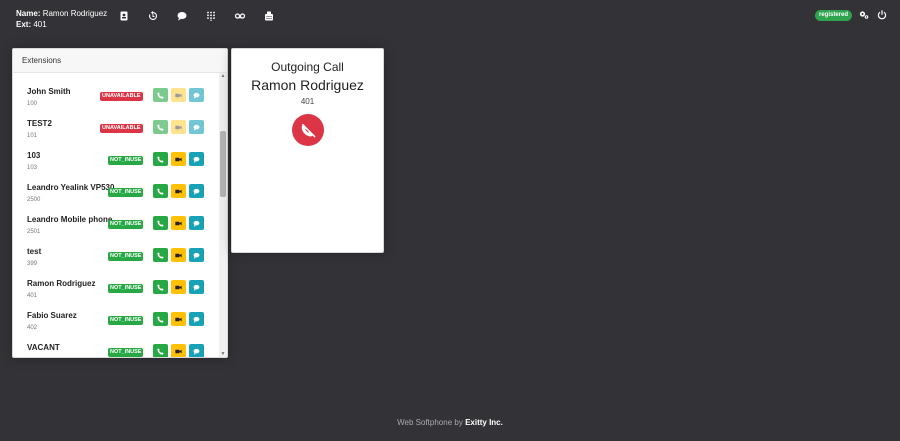  What do you see at coordinates (120, 61) in the screenshot?
I see `extensions-title: Extensions` at bounding box center [120, 61].